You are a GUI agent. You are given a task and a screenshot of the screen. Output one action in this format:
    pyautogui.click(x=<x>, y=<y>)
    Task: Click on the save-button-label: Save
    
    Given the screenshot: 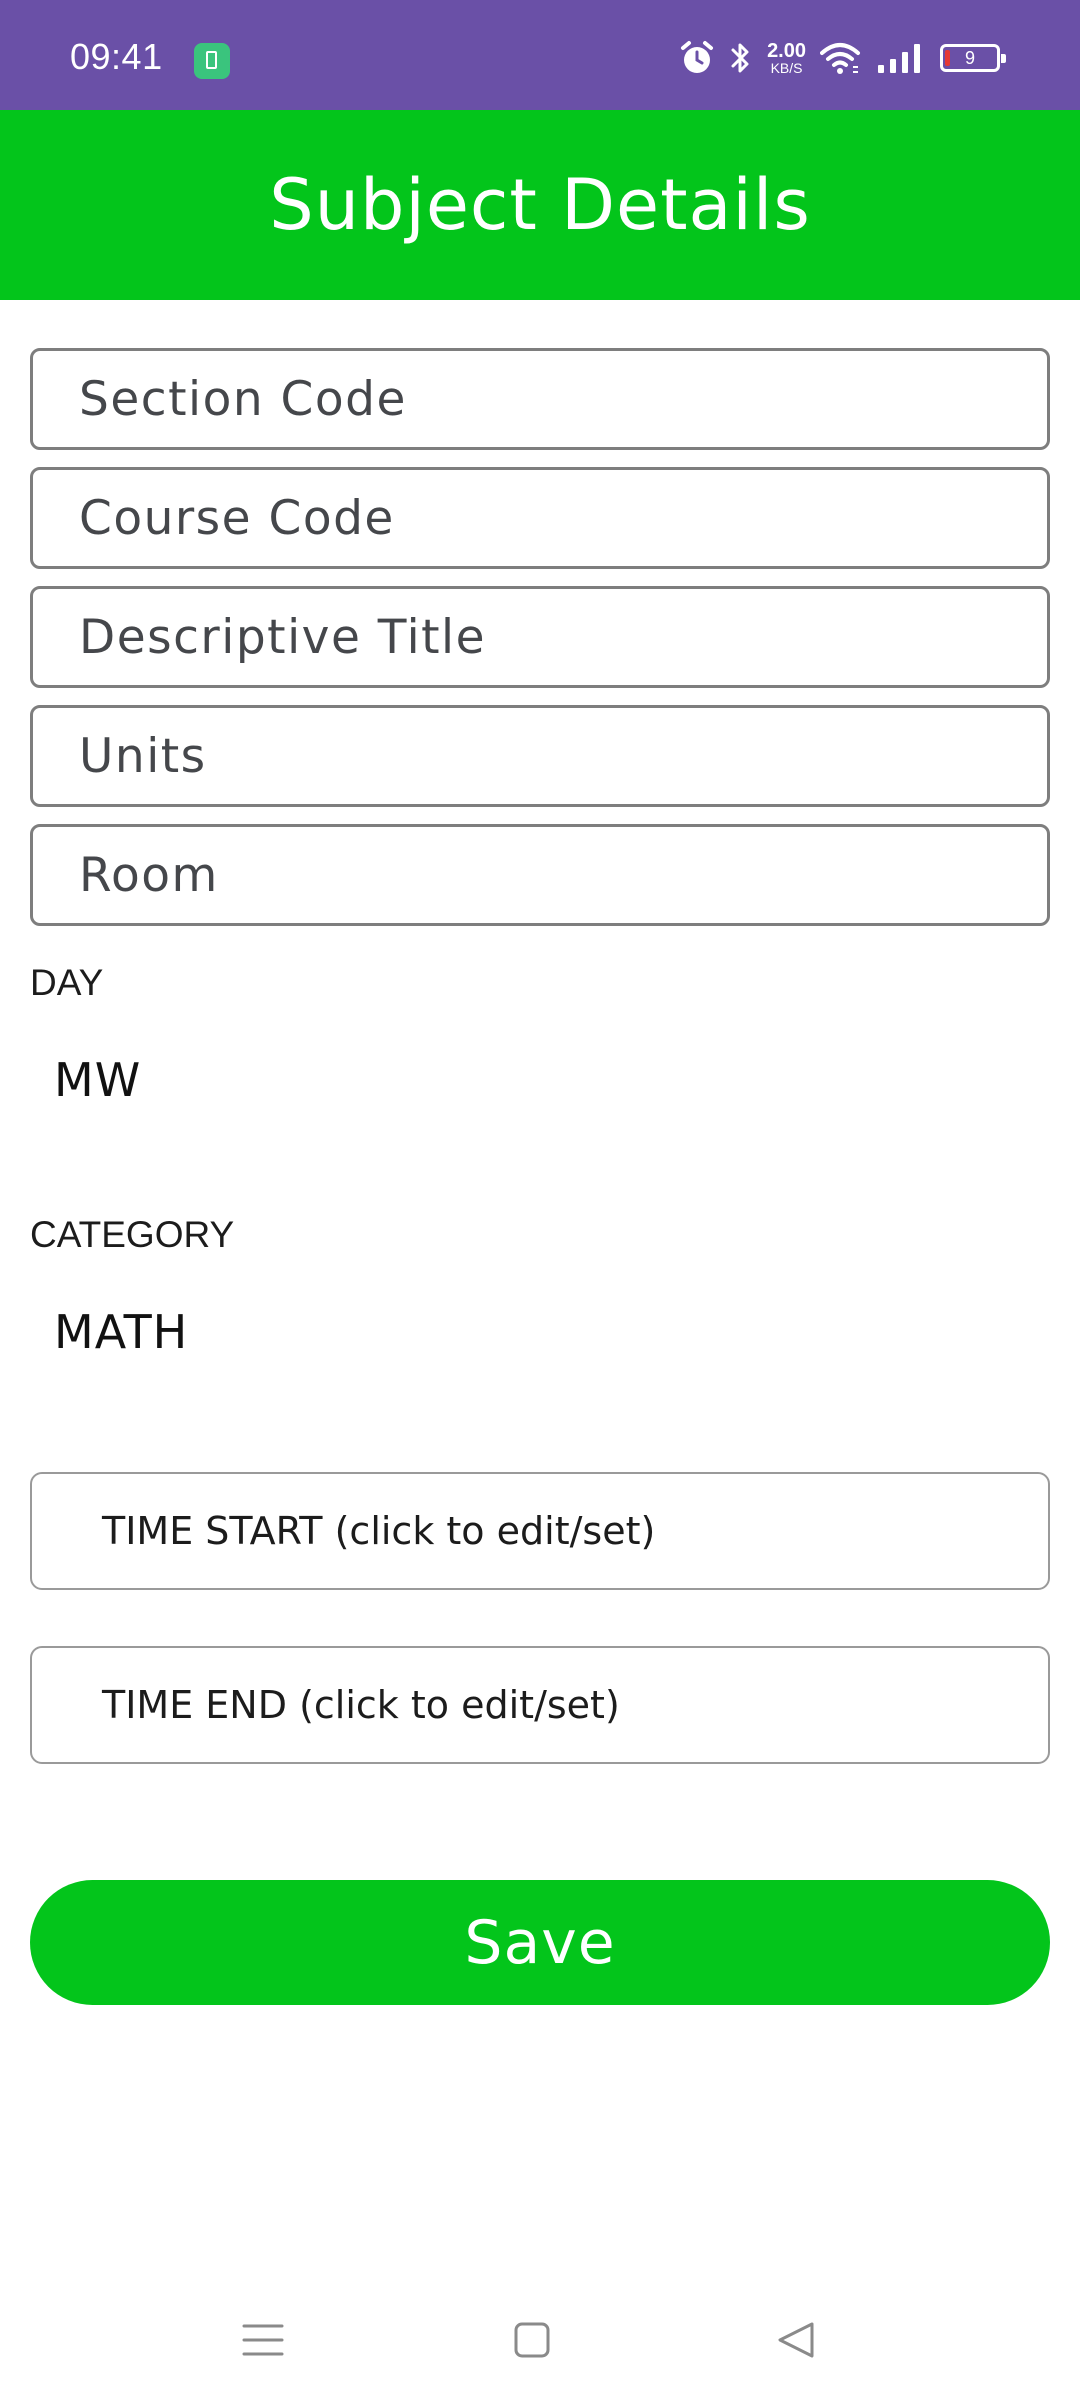 What is the action you would take?
    pyautogui.click(x=540, y=1942)
    